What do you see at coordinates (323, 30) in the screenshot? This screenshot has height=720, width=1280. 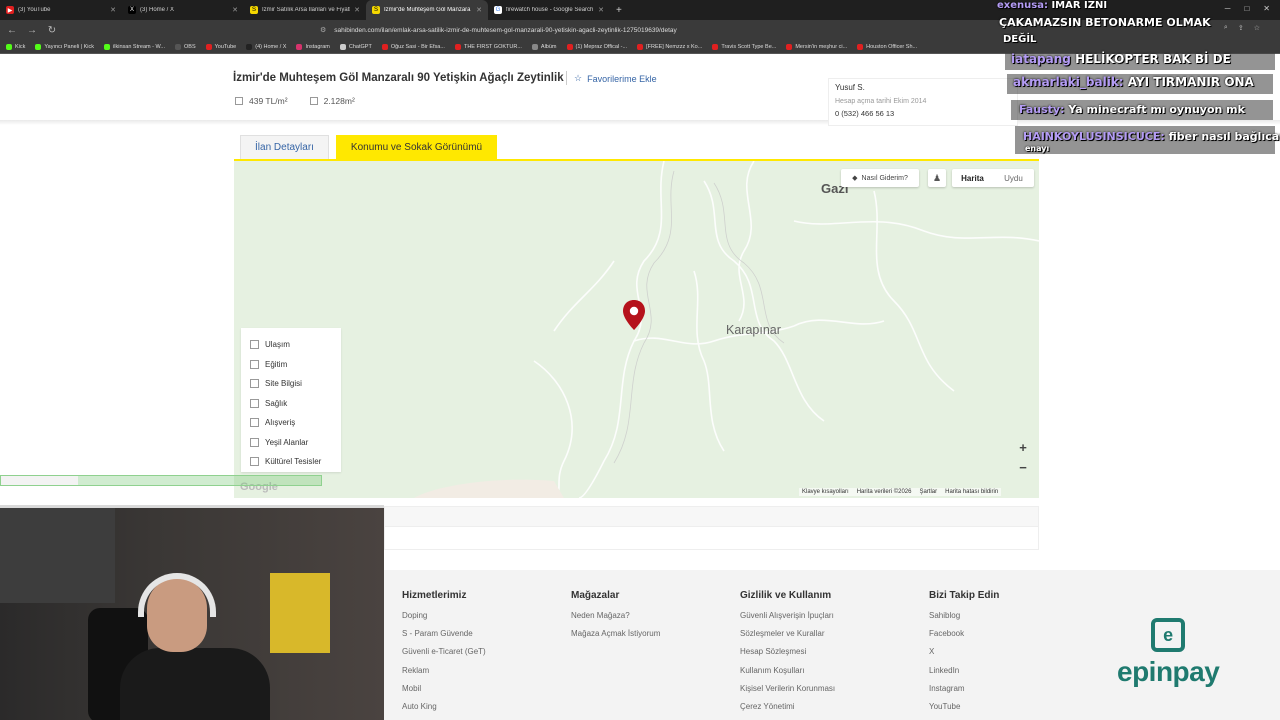 I see `site-info-icon: ⚙` at bounding box center [323, 30].